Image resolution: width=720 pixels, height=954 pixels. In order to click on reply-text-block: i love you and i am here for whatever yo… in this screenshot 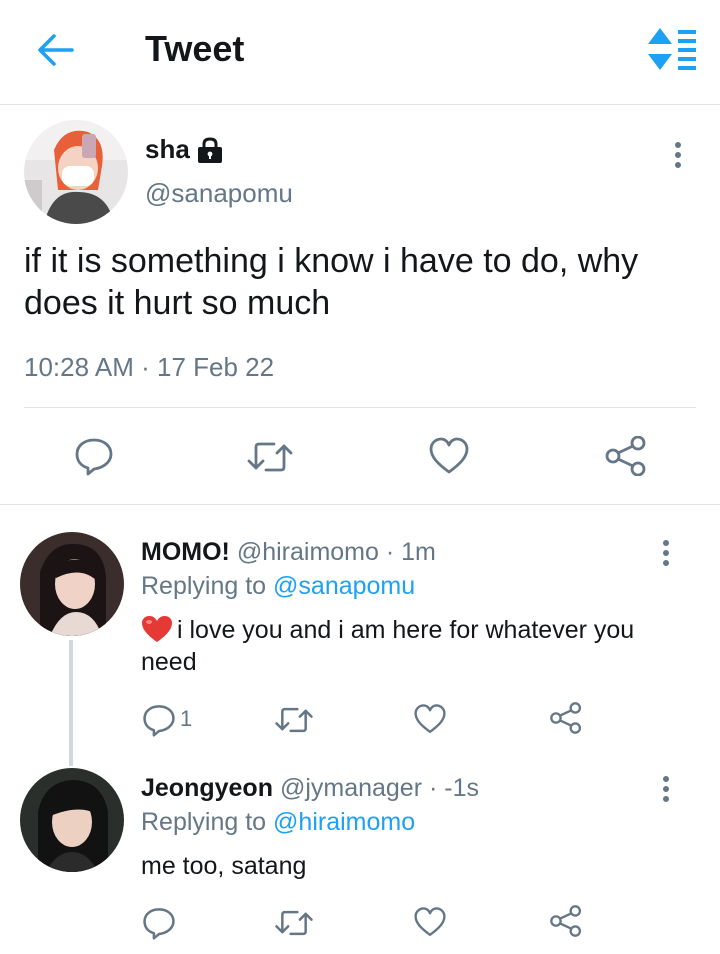, I will do `click(411, 646)`.